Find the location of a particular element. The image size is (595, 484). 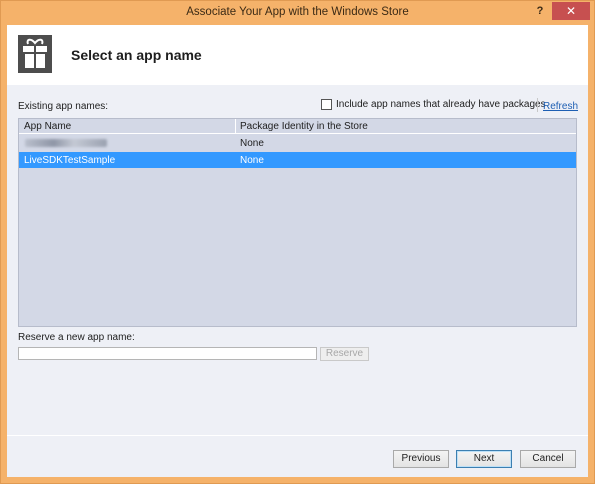

separator is located at coordinates (537, 105).